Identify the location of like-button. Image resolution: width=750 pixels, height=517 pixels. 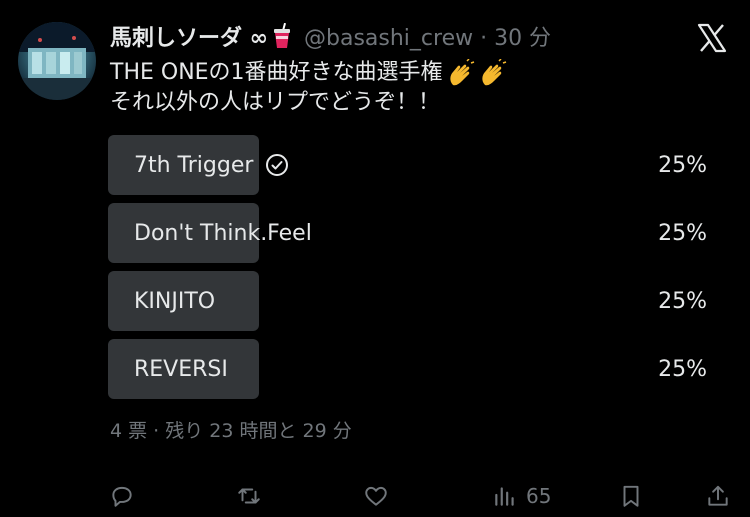
(376, 496).